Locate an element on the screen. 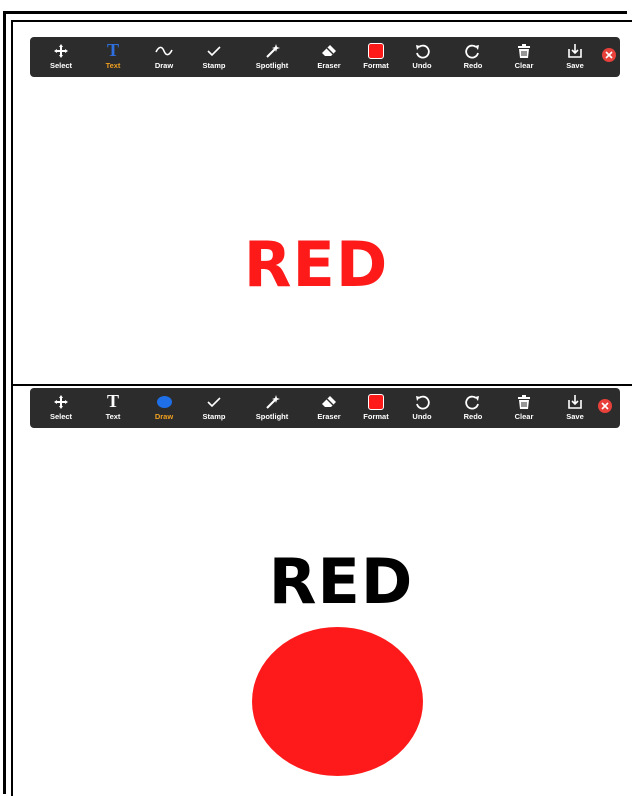 The width and height of the screenshot is (632, 796). top-border is located at coordinates (321, 21).